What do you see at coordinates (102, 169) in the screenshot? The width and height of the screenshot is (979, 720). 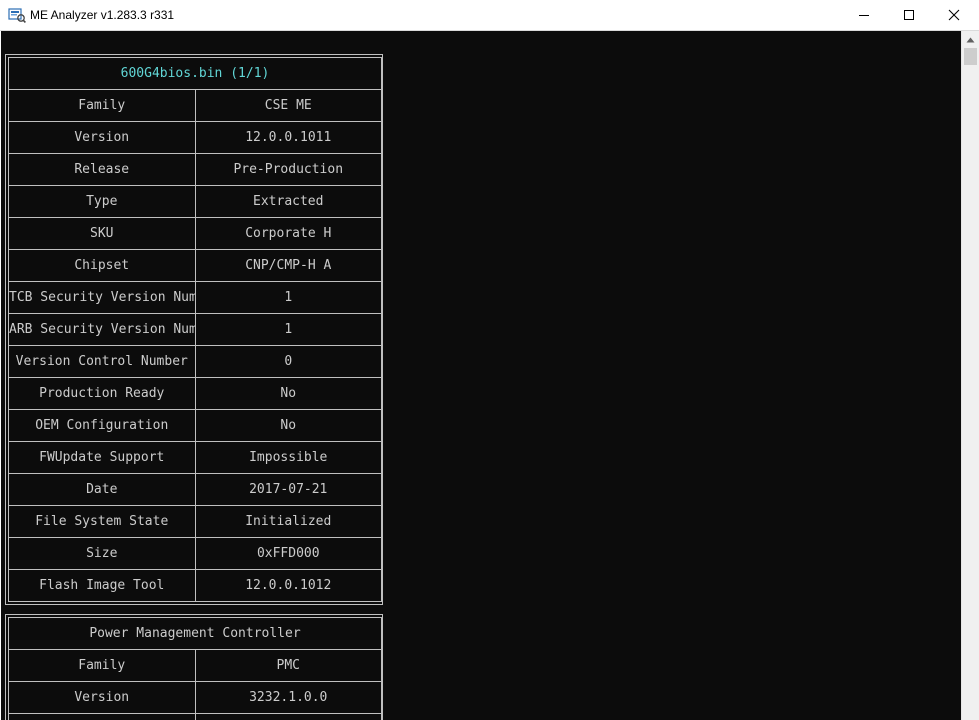 I see `row-key: Release` at bounding box center [102, 169].